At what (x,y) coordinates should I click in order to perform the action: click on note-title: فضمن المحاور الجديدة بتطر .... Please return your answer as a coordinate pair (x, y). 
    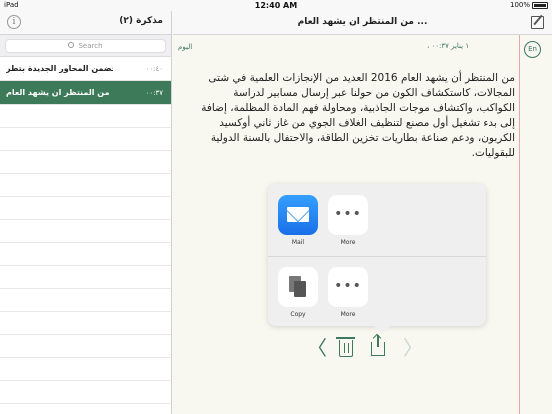
    Looking at the image, I should click on (59, 68).